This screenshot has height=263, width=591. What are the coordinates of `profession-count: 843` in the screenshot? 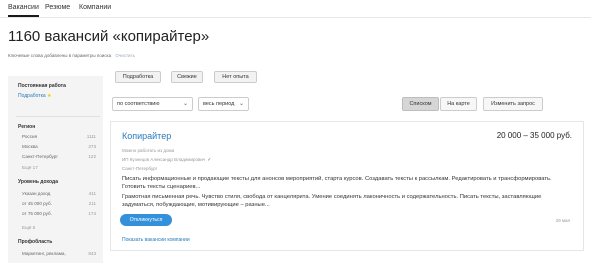 It's located at (92, 253).